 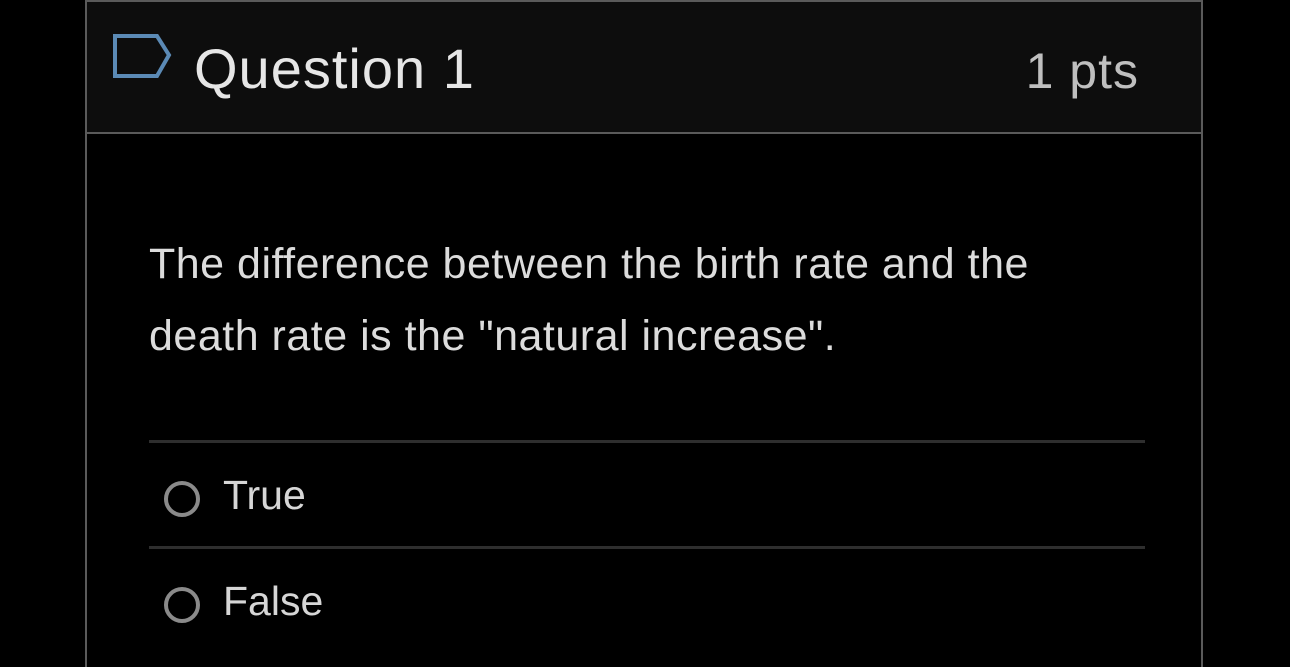 I want to click on question-title: Question 1, so click(x=334, y=68).